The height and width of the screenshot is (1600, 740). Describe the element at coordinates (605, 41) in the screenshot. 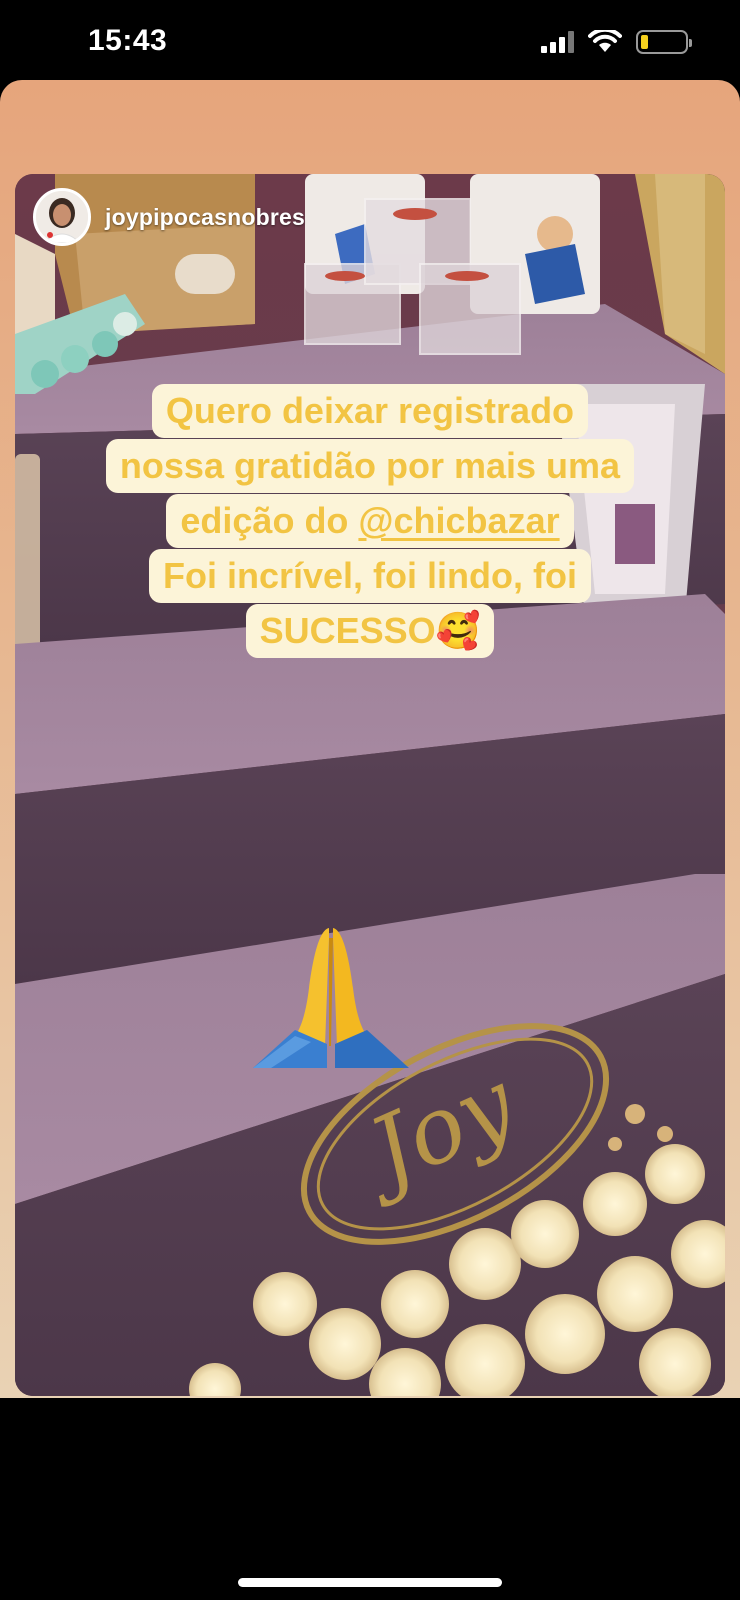

I see `wifi-icon` at that location.